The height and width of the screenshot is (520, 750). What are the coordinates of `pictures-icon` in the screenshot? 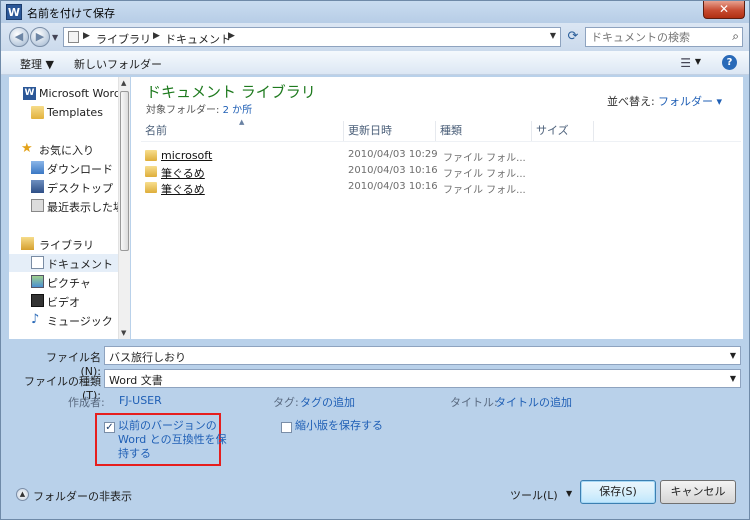 It's located at (37, 281).